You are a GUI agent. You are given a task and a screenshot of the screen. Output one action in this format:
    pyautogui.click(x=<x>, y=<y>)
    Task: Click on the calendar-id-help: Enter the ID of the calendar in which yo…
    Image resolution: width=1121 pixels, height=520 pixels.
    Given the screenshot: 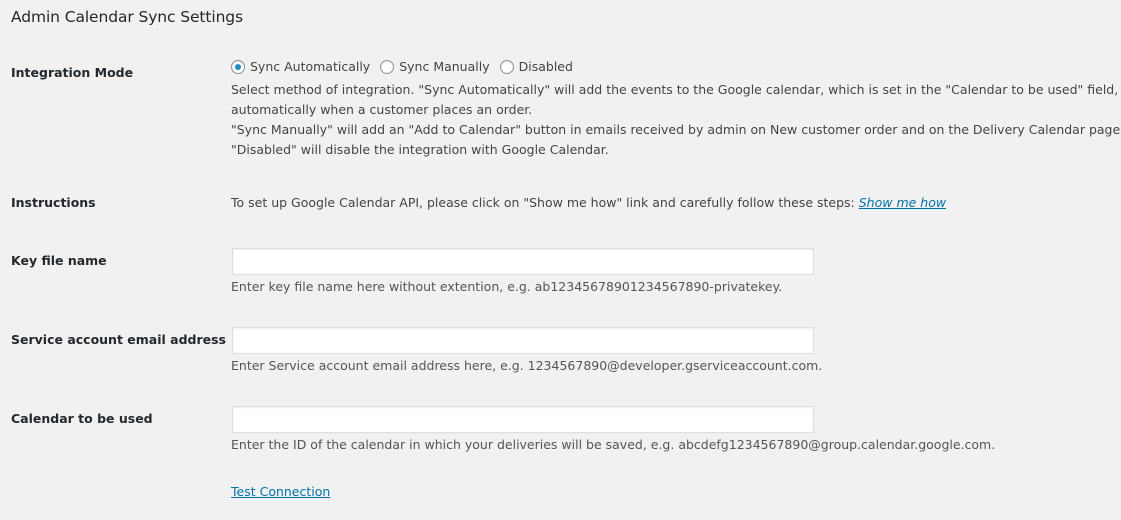 What is the action you would take?
    pyautogui.click(x=613, y=444)
    